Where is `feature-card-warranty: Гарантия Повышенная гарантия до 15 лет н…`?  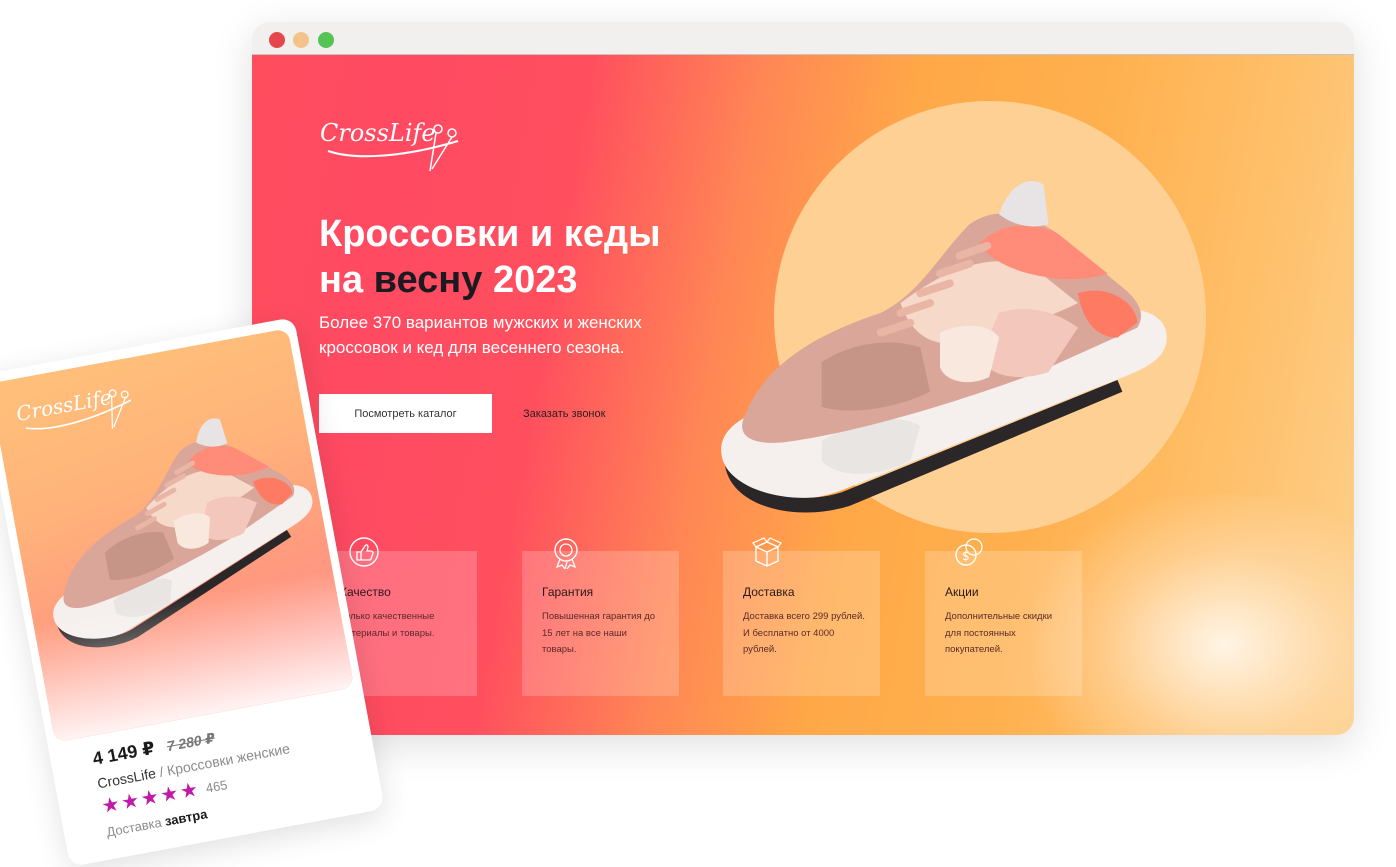
feature-card-warranty: Гарантия Повышенная гарантия до 15 лет н… is located at coordinates (600, 617).